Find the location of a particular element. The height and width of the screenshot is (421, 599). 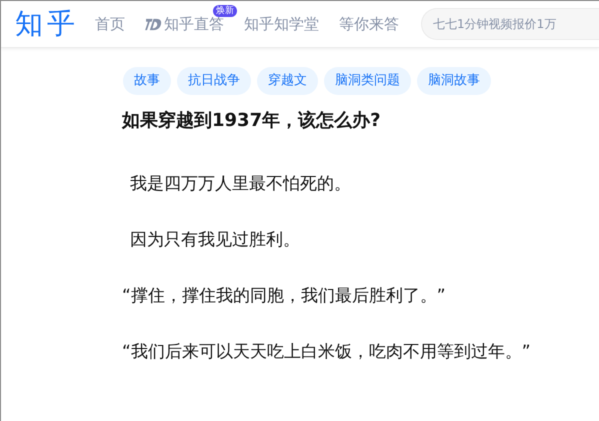

topic-tag: 抗日战争 is located at coordinates (214, 81).